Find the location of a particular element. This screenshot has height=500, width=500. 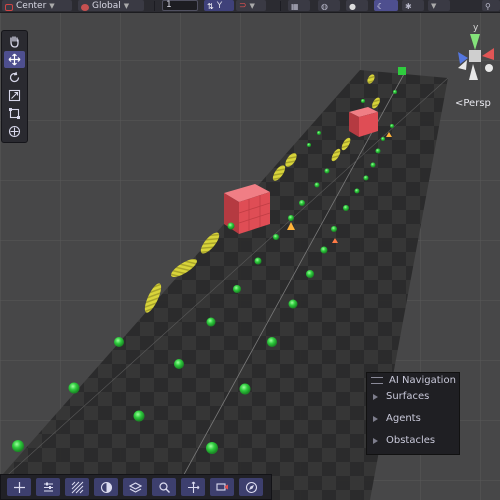

gizmo-neg-z-axis-icon is located at coordinates (489, 68).